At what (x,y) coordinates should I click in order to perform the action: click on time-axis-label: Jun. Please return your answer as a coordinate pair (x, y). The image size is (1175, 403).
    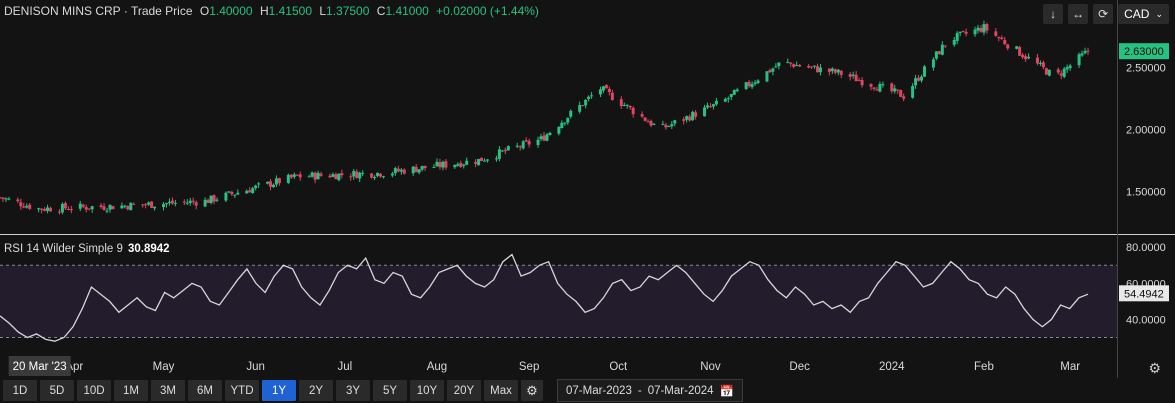
    Looking at the image, I should click on (255, 367).